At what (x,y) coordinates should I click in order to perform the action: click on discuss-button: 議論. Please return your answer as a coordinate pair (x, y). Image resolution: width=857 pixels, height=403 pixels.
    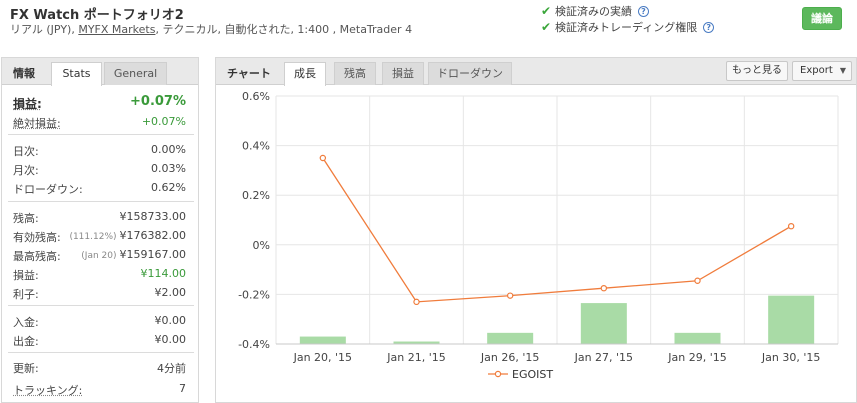
    Looking at the image, I should click on (822, 18).